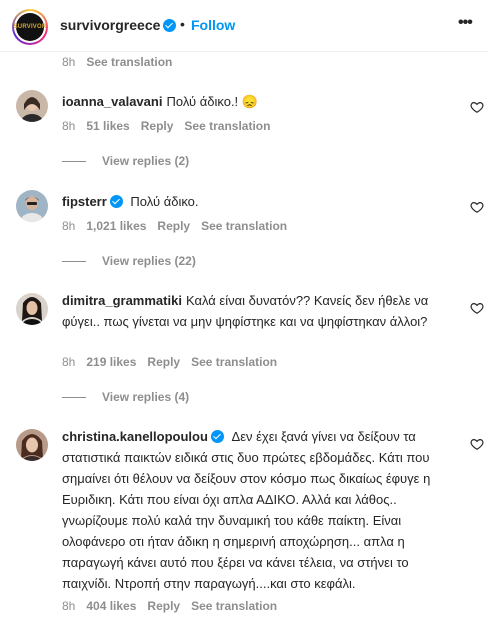 This screenshot has height=625, width=488. I want to click on commenter-username: ioanna_valavani, so click(112, 101).